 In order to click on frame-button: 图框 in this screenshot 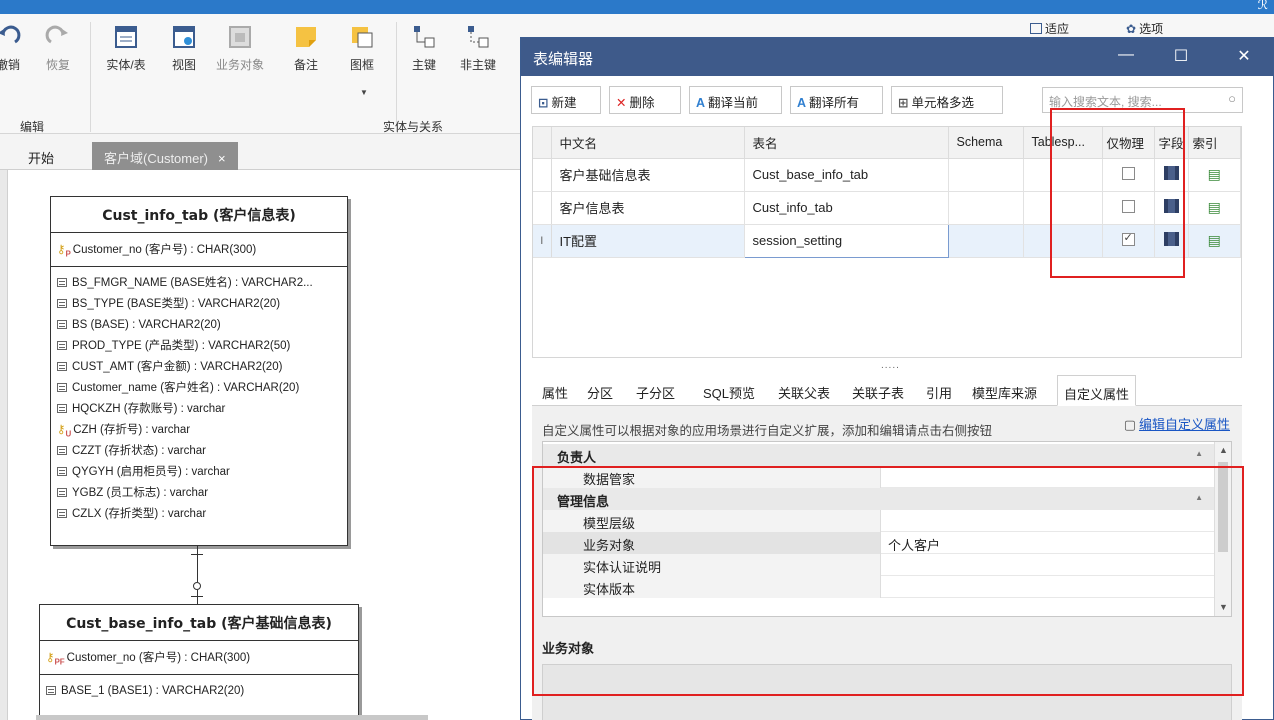, I will do `click(362, 48)`.